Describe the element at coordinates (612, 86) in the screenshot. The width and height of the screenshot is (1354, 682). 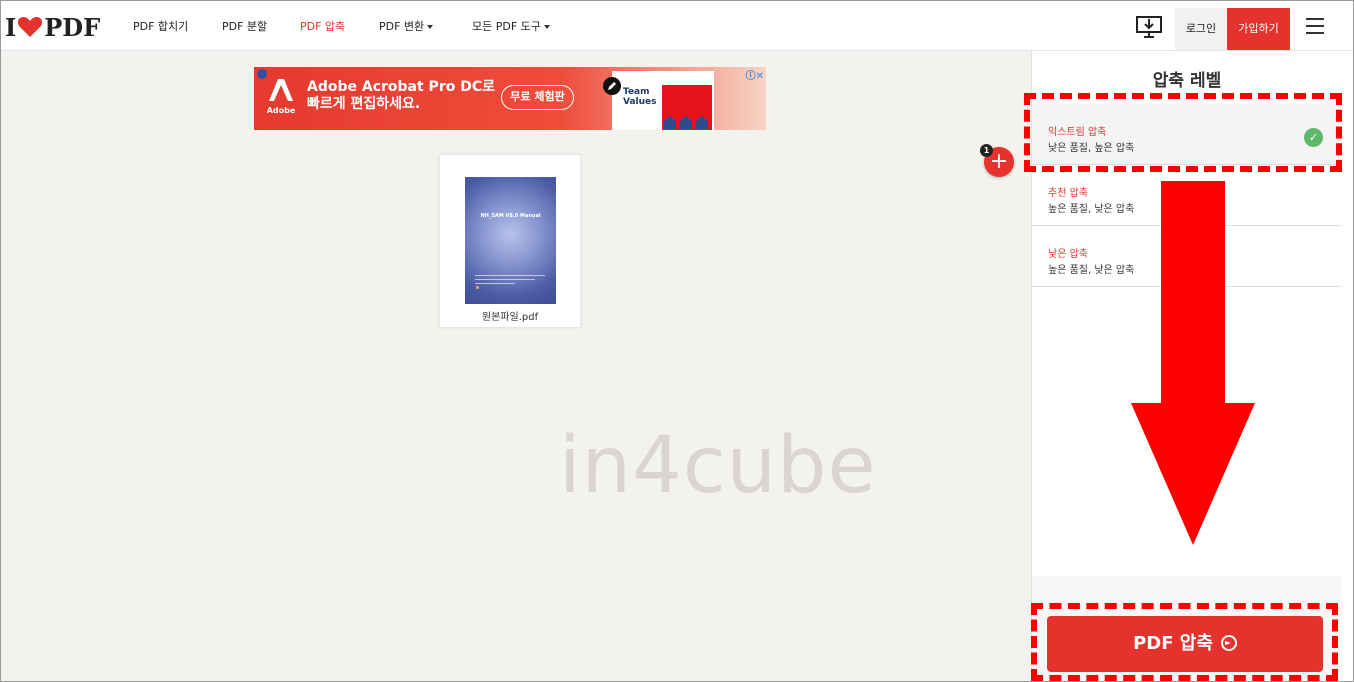
I see `pen-icon` at that location.